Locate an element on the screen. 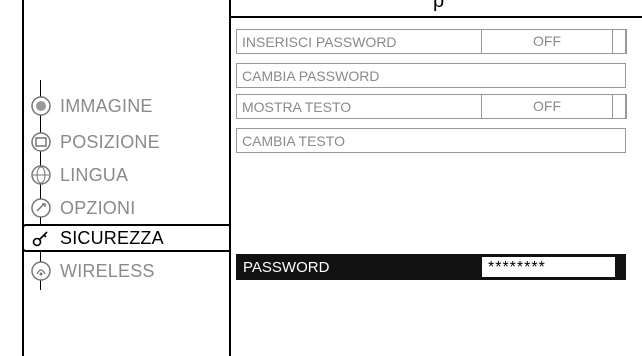  row-inserisci-password: INSERISCI PASSWORD OFF is located at coordinates (431, 41).